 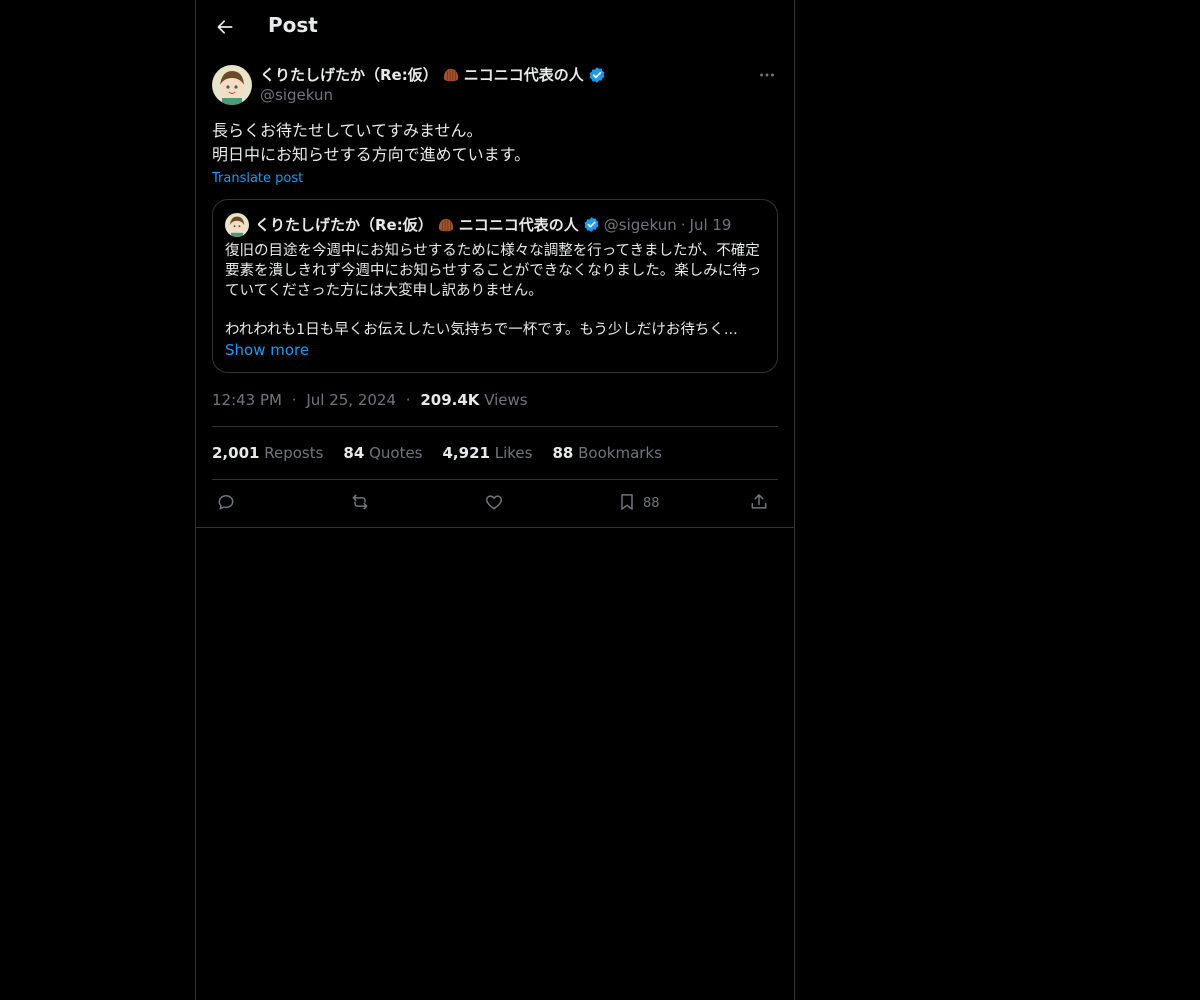 I want to click on quote-author-name-suffix: ニコニコ代表の人, so click(x=518, y=225).